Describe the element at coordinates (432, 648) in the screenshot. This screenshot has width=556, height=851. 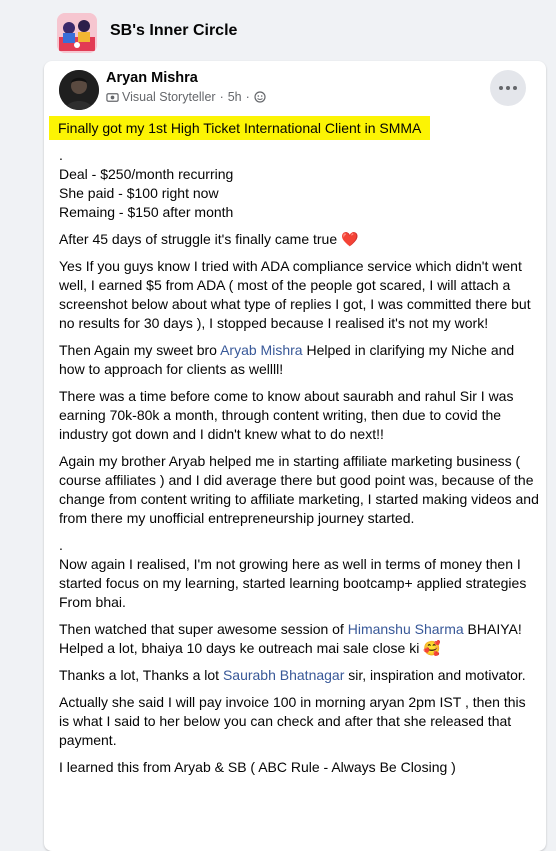
I see `smiling-hearts-icon: 🥰` at that location.